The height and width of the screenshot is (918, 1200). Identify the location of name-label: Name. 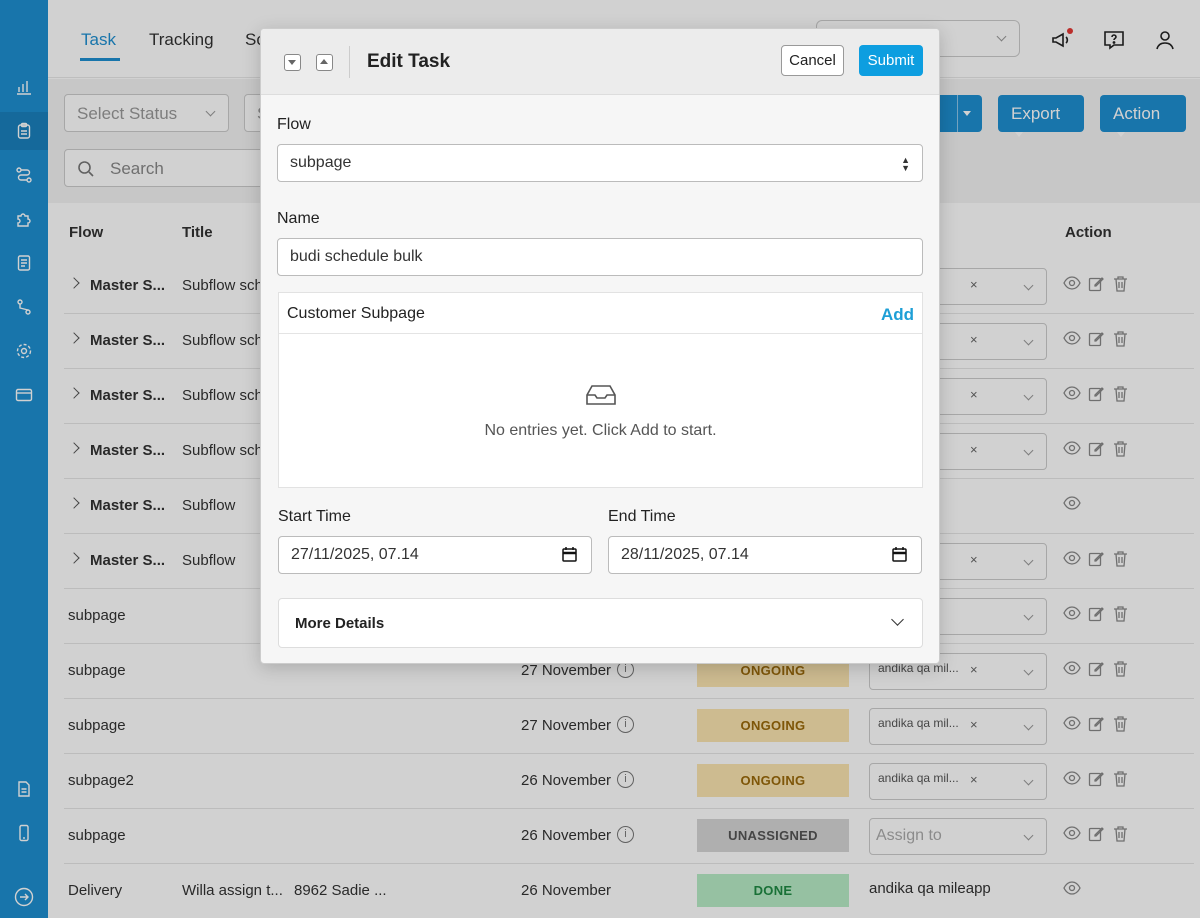
(298, 218).